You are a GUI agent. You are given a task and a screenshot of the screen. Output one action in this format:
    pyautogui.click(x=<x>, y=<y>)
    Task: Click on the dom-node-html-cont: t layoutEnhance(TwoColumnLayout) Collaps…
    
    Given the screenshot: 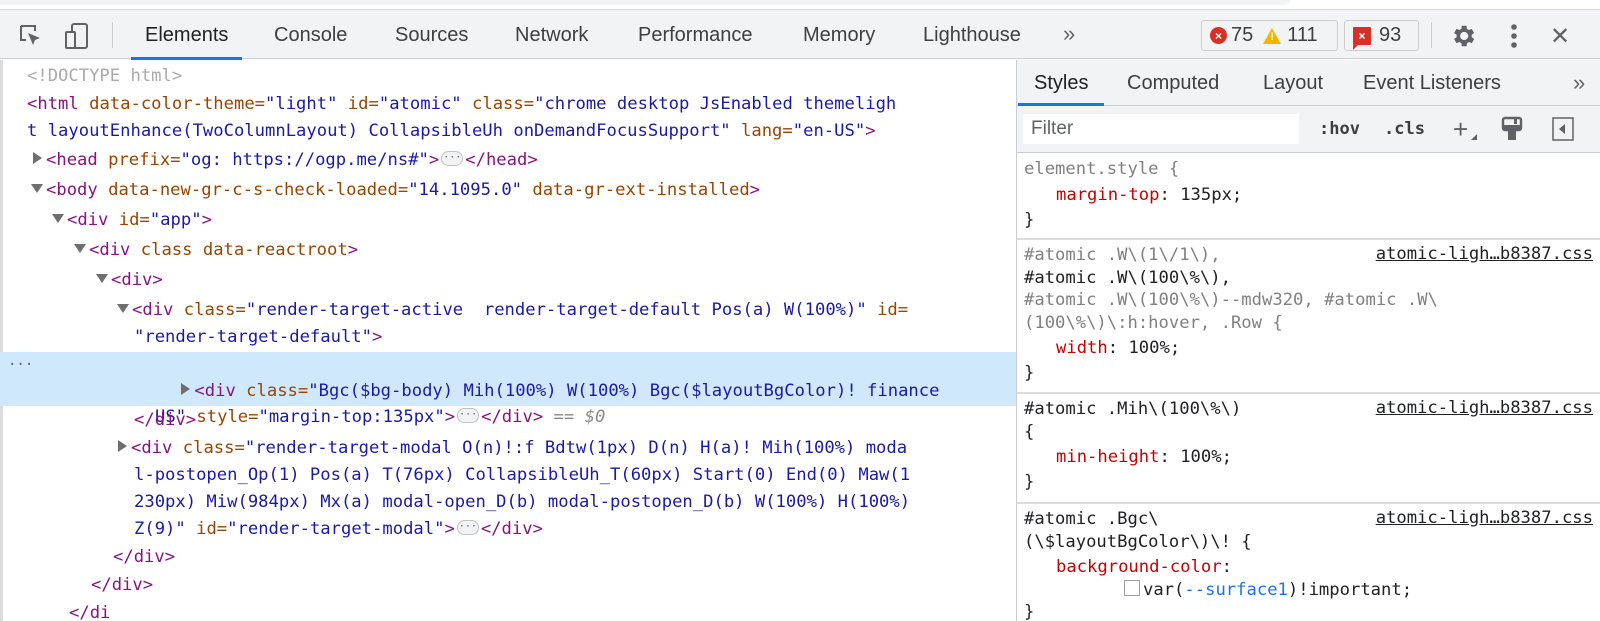 What is the action you would take?
    pyautogui.click(x=508, y=131)
    